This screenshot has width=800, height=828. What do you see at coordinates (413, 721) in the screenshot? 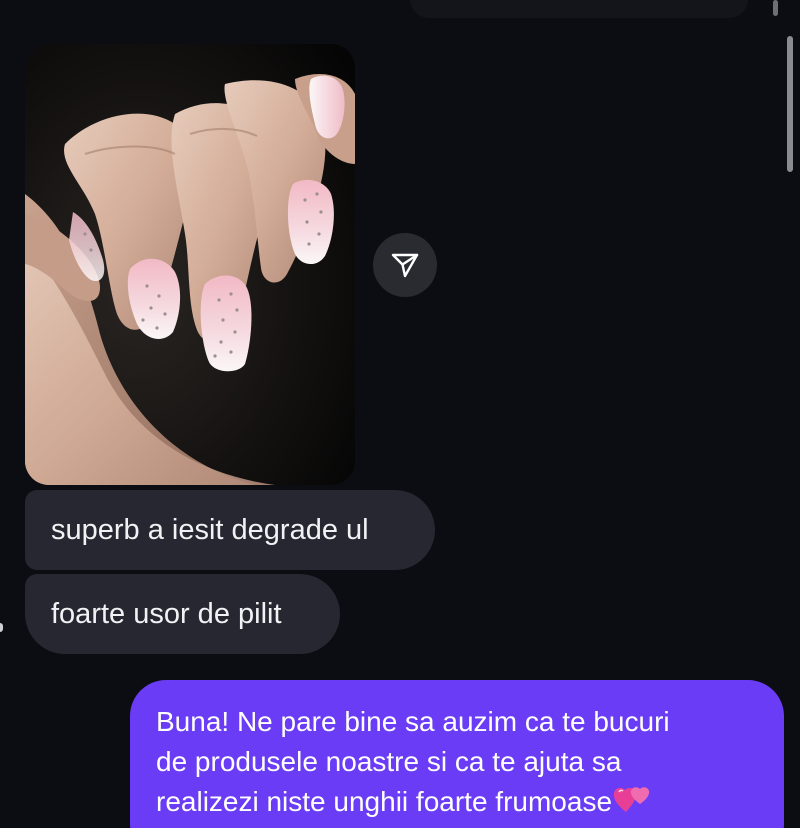
I see `message-line: Buna! Ne pare bine sa auzim ca te bucuri` at bounding box center [413, 721].